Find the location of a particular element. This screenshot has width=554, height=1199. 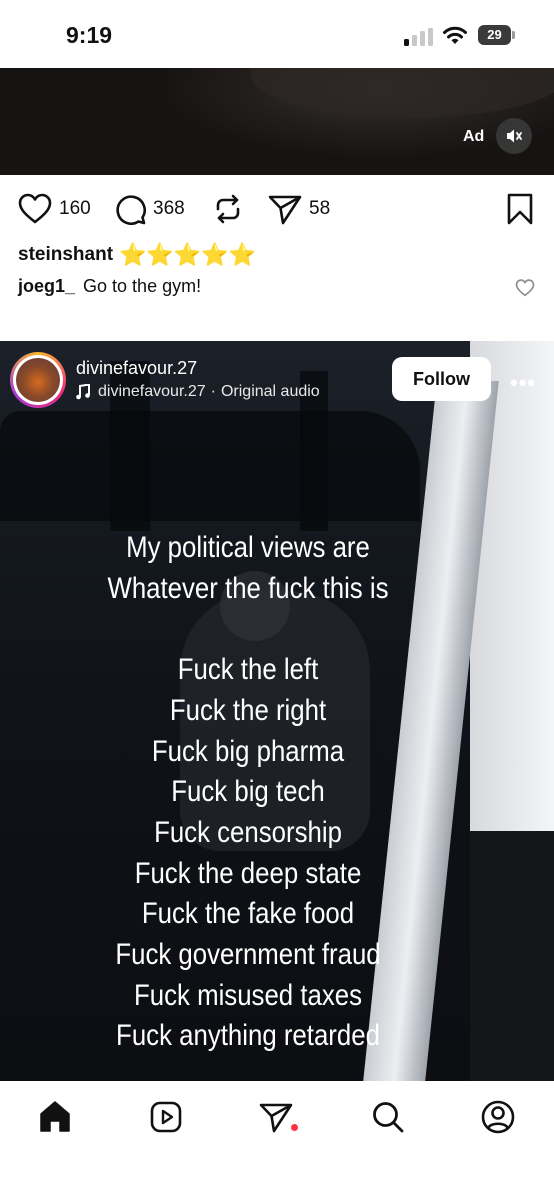

share-button: 58 is located at coordinates (299, 209).